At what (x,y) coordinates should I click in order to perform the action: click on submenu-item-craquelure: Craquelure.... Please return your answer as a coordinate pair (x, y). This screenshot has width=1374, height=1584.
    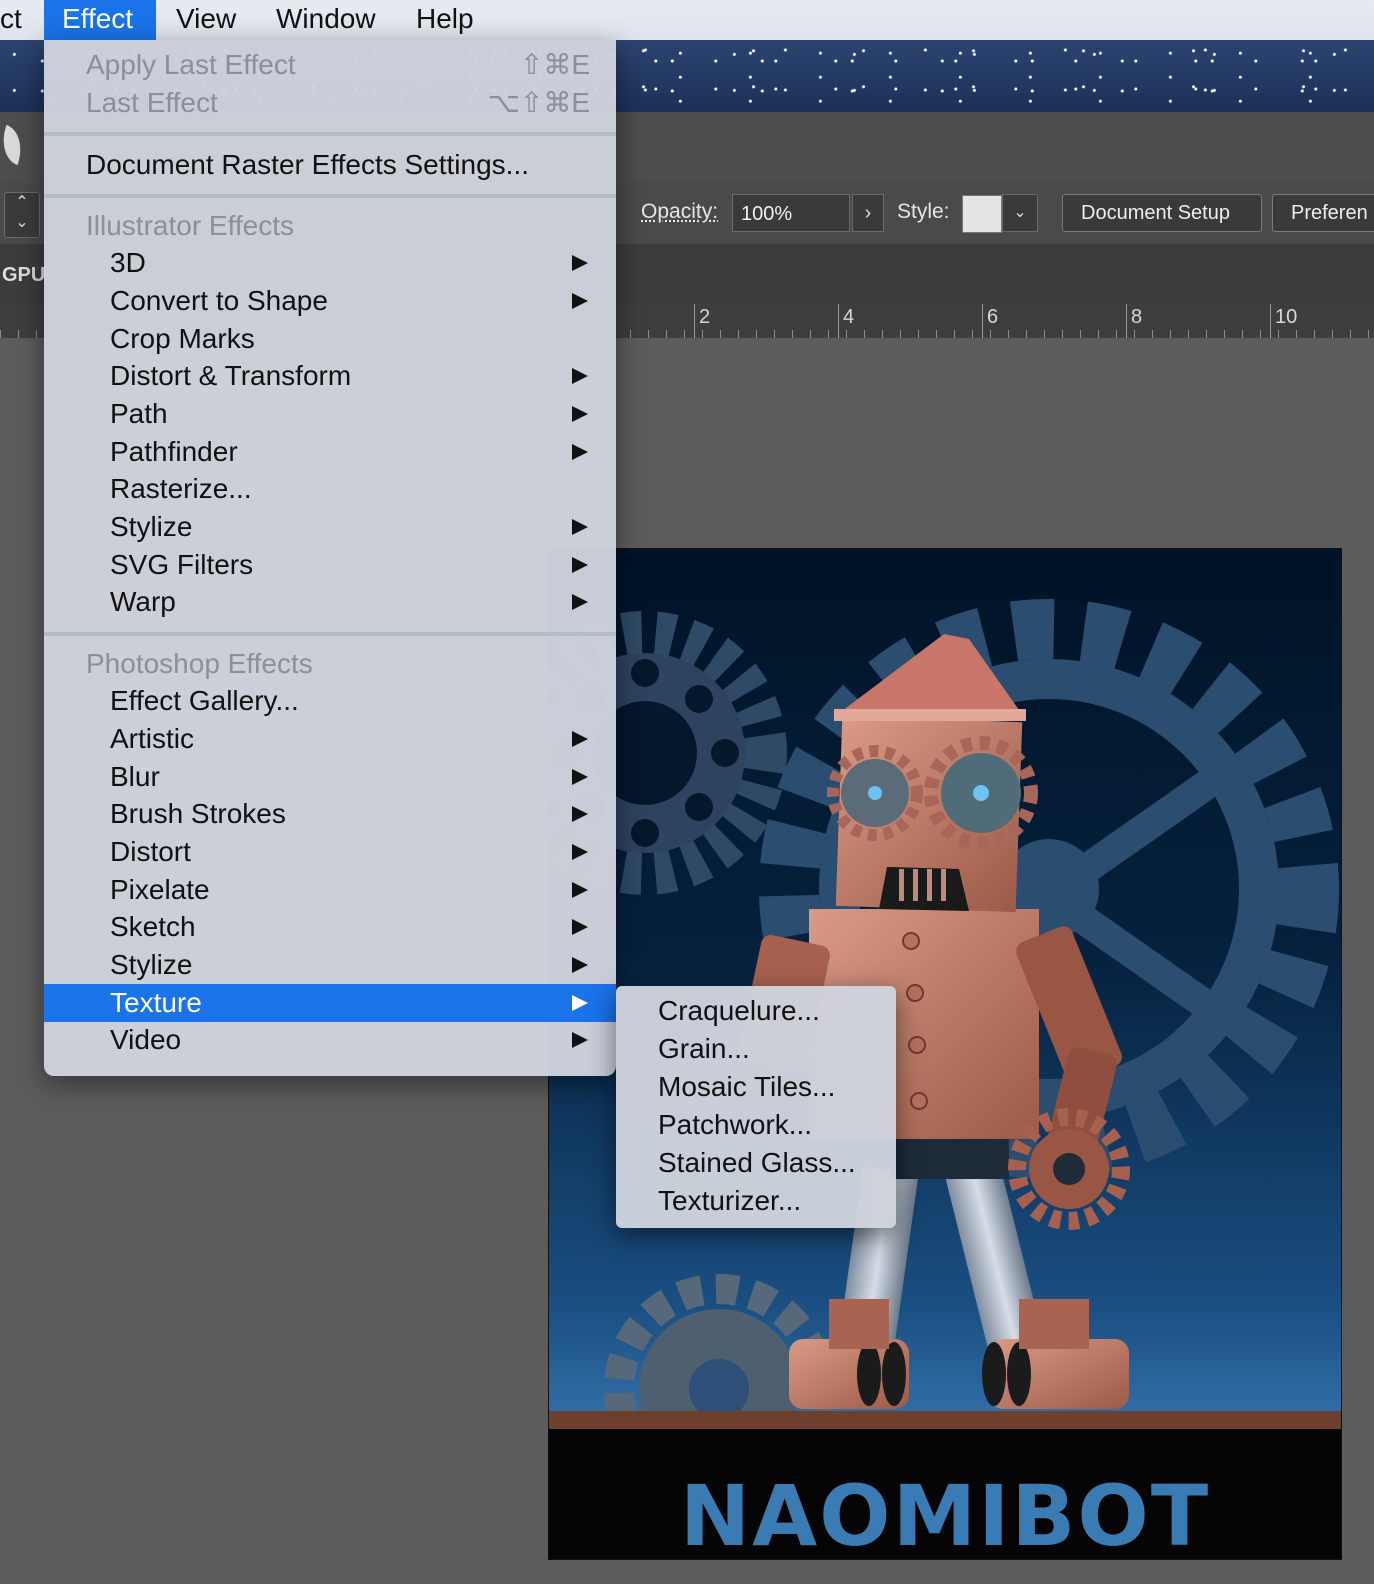
    Looking at the image, I should click on (756, 1011).